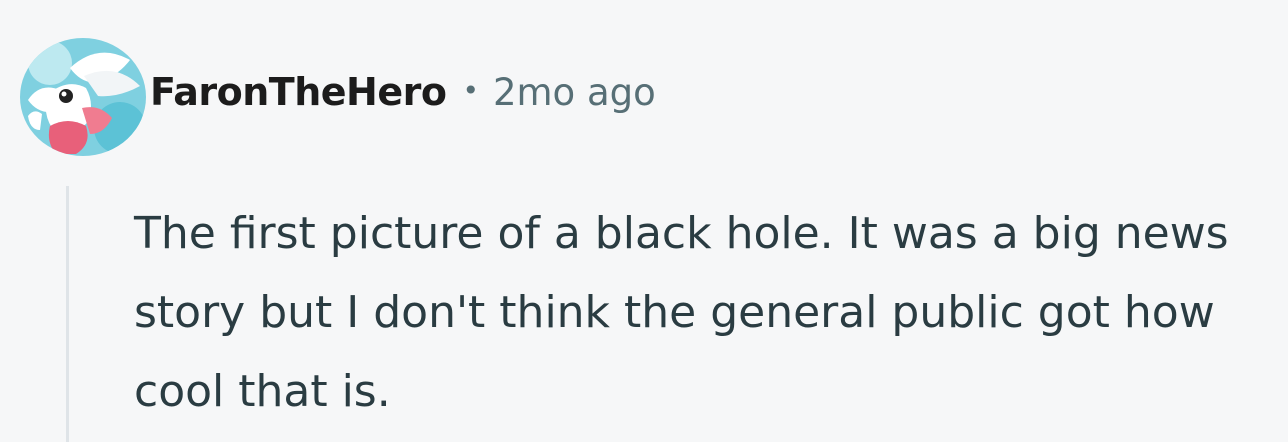 Image resolution: width=1288 pixels, height=442 pixels. I want to click on avatar-image, so click(83, 97).